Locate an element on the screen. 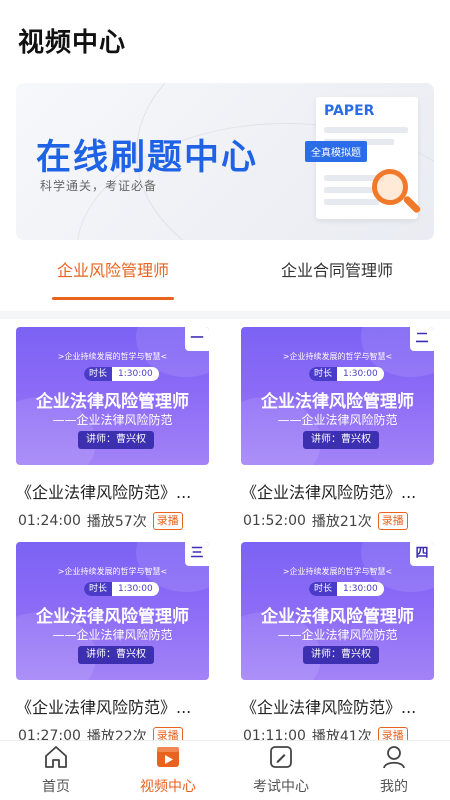 The width and height of the screenshot is (450, 800). user-icon is located at coordinates (394, 757).